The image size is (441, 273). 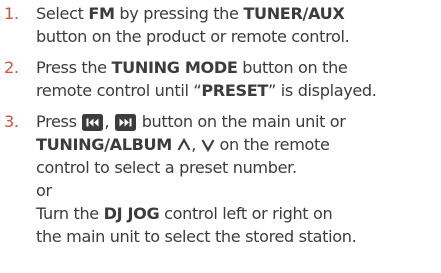 What do you see at coordinates (294, 13) in the screenshot?
I see `tuner-aux-label: TUNER/AUX` at bounding box center [294, 13].